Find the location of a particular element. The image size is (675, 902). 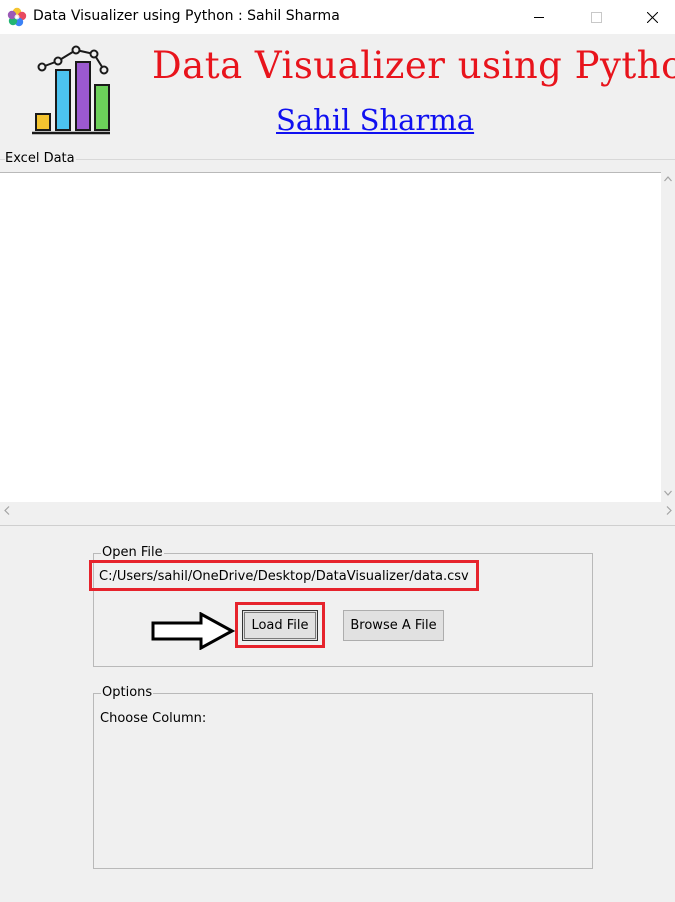

author-link: Sahil Sharma is located at coordinates (375, 120).